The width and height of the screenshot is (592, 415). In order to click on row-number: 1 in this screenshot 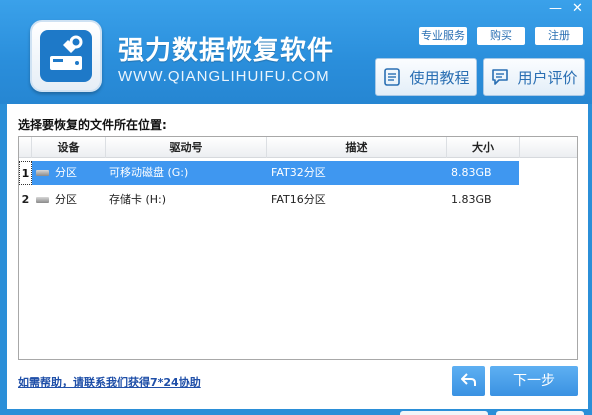, I will do `click(25, 173)`.